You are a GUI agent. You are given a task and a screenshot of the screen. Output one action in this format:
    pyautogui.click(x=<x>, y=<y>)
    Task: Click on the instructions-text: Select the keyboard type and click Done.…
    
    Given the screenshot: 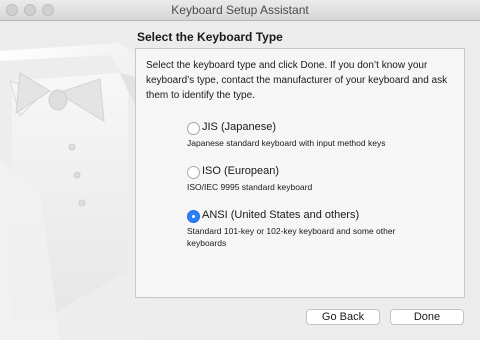 What is the action you would take?
    pyautogui.click(x=297, y=80)
    